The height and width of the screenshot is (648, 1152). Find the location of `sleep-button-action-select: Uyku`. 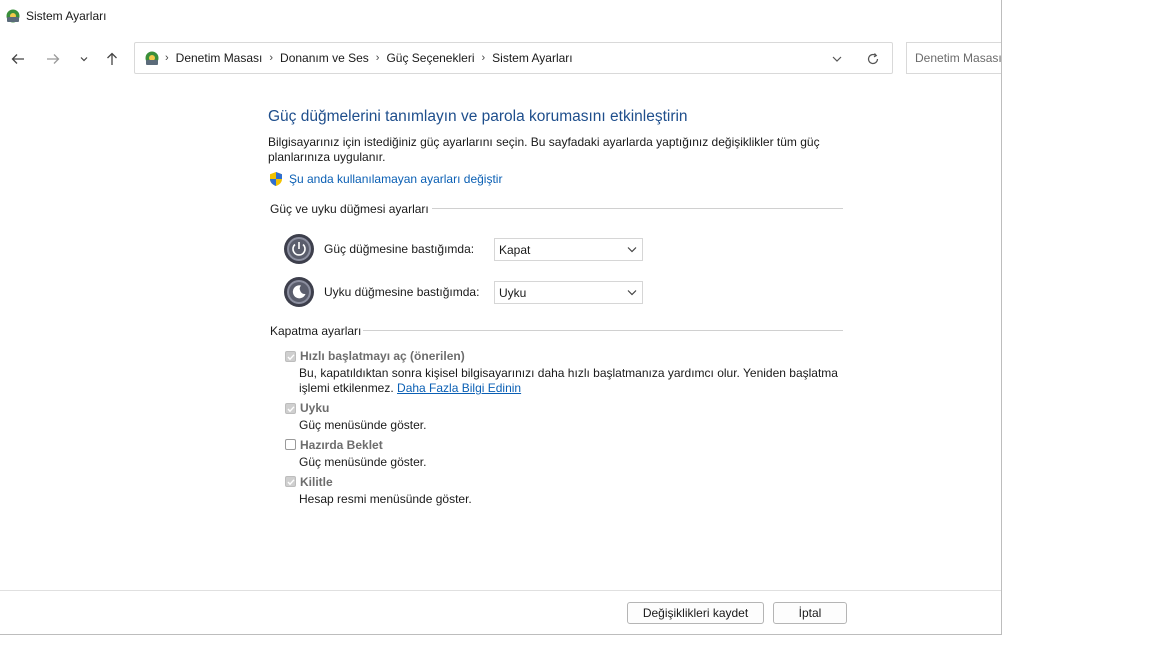

sleep-button-action-select: Uyku is located at coordinates (568, 292).